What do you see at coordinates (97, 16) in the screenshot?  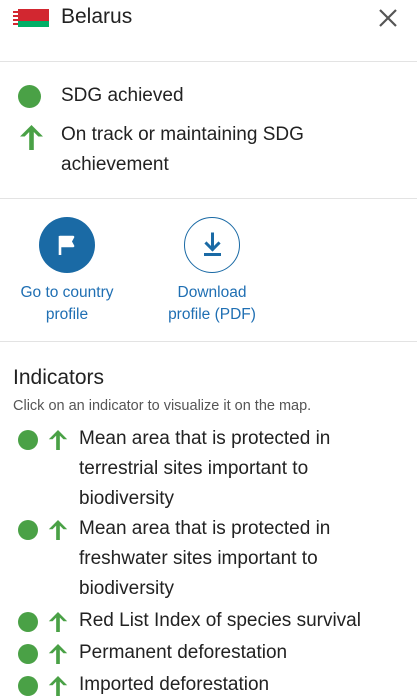 I see `country-name: Belarus` at bounding box center [97, 16].